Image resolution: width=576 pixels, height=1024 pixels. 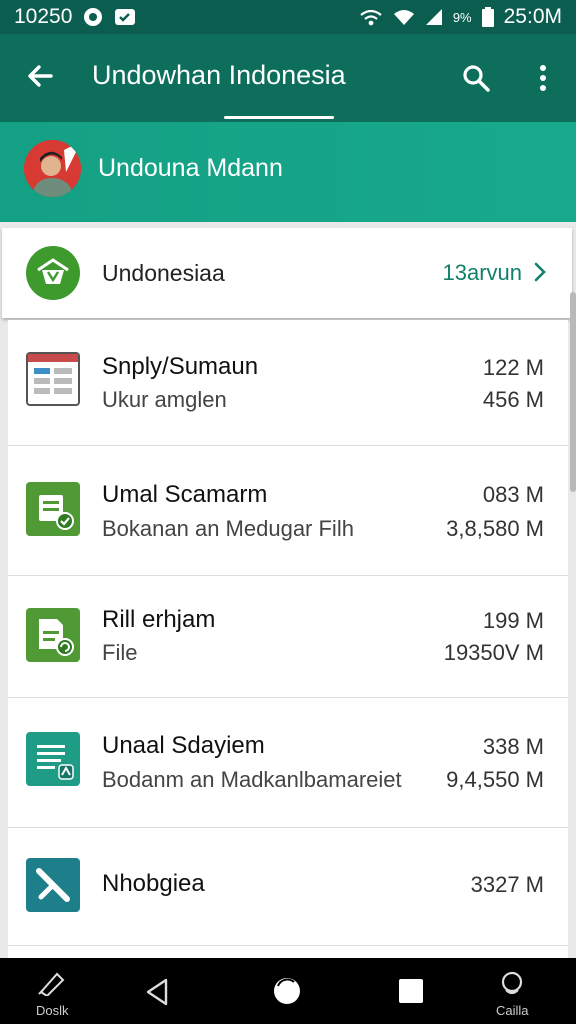 I want to click on profile-header: Undouna Mdann, so click(x=288, y=172).